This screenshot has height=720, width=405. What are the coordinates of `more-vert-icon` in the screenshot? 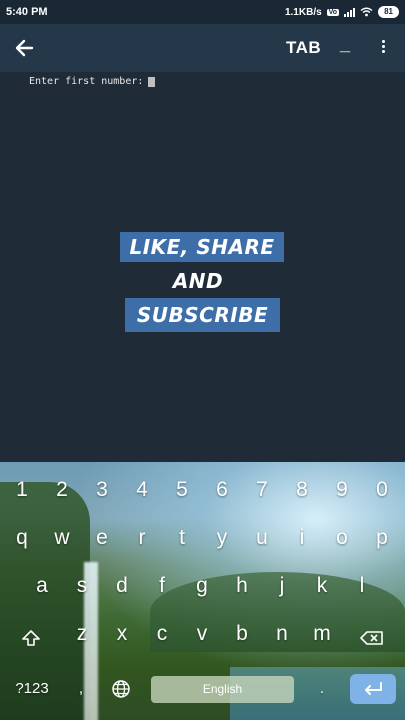 It's located at (383, 48).